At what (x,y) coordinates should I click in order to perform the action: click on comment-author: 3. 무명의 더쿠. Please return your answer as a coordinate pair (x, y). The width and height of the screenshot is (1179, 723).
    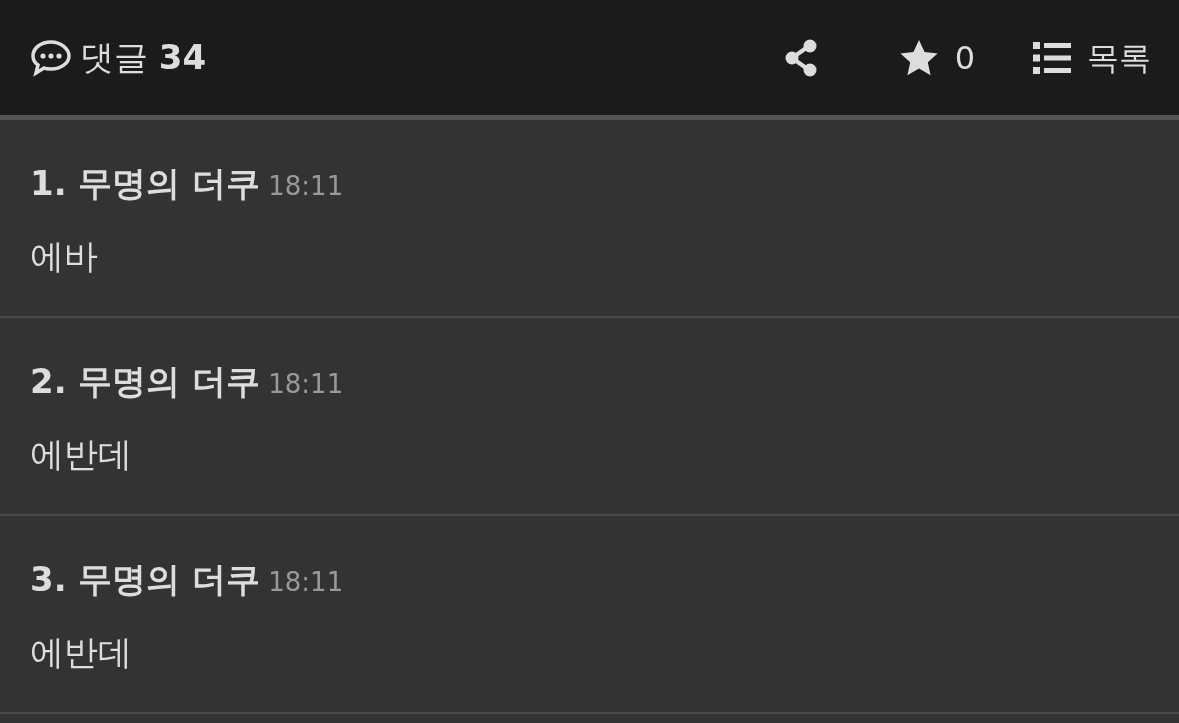
    Looking at the image, I should click on (145, 579).